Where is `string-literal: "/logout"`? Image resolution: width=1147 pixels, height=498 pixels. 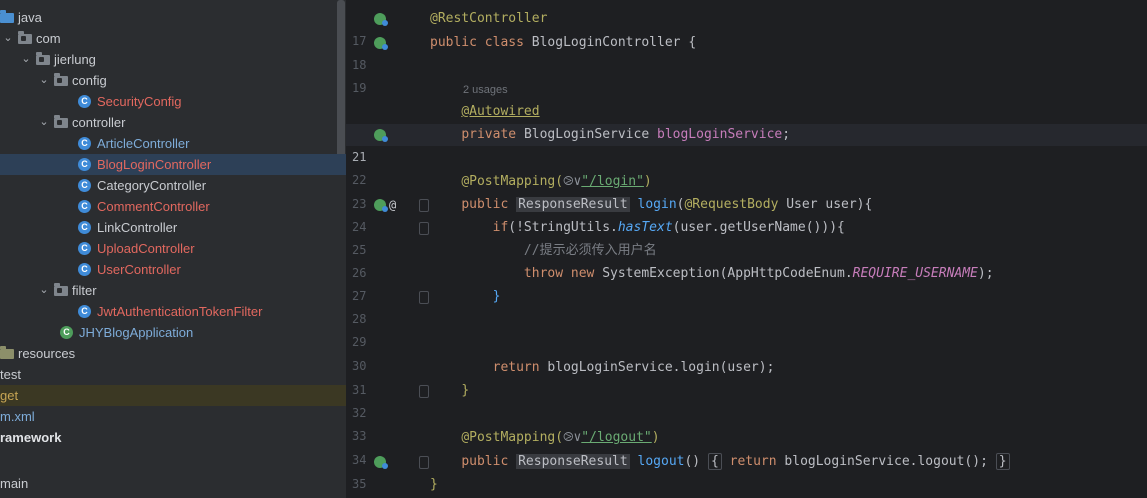
string-literal: "/logout" is located at coordinates (616, 437).